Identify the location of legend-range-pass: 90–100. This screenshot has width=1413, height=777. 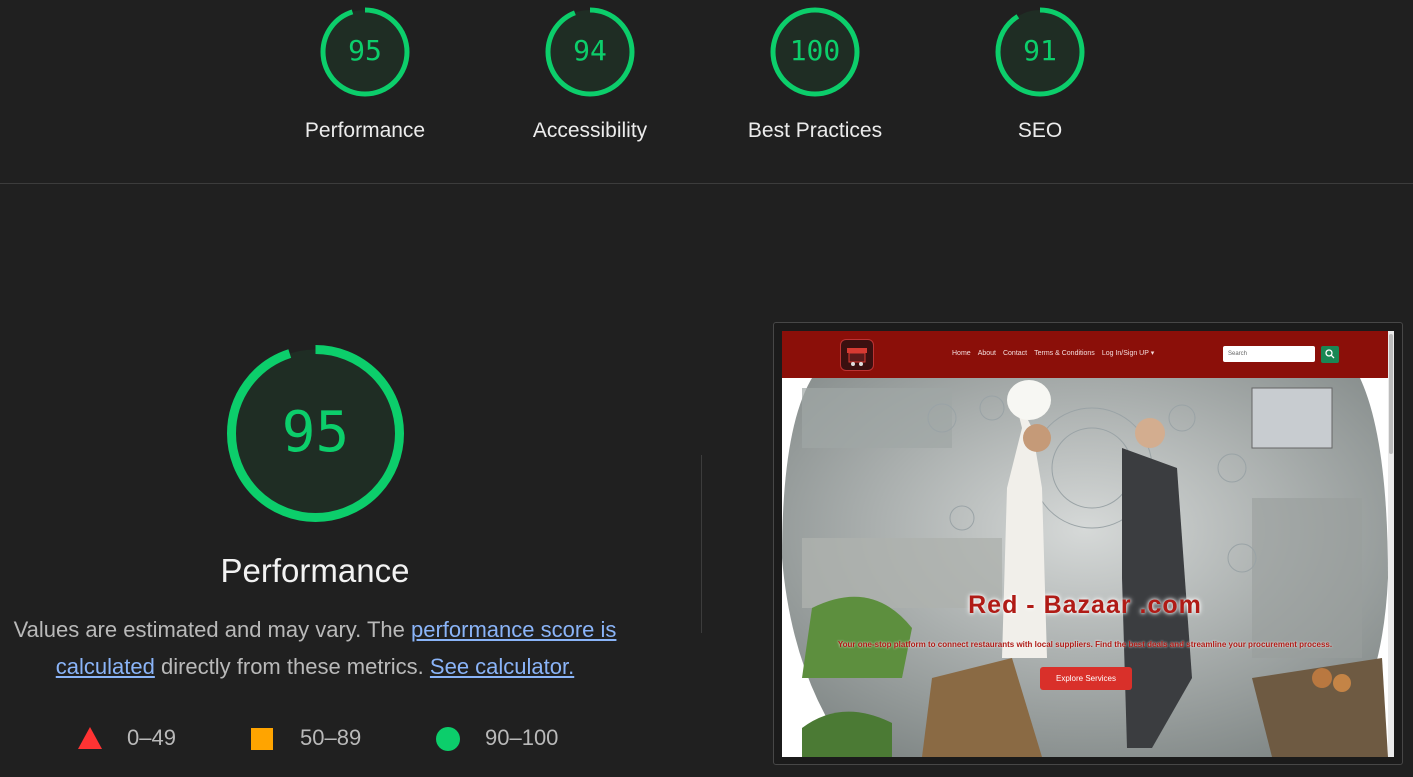
(522, 737).